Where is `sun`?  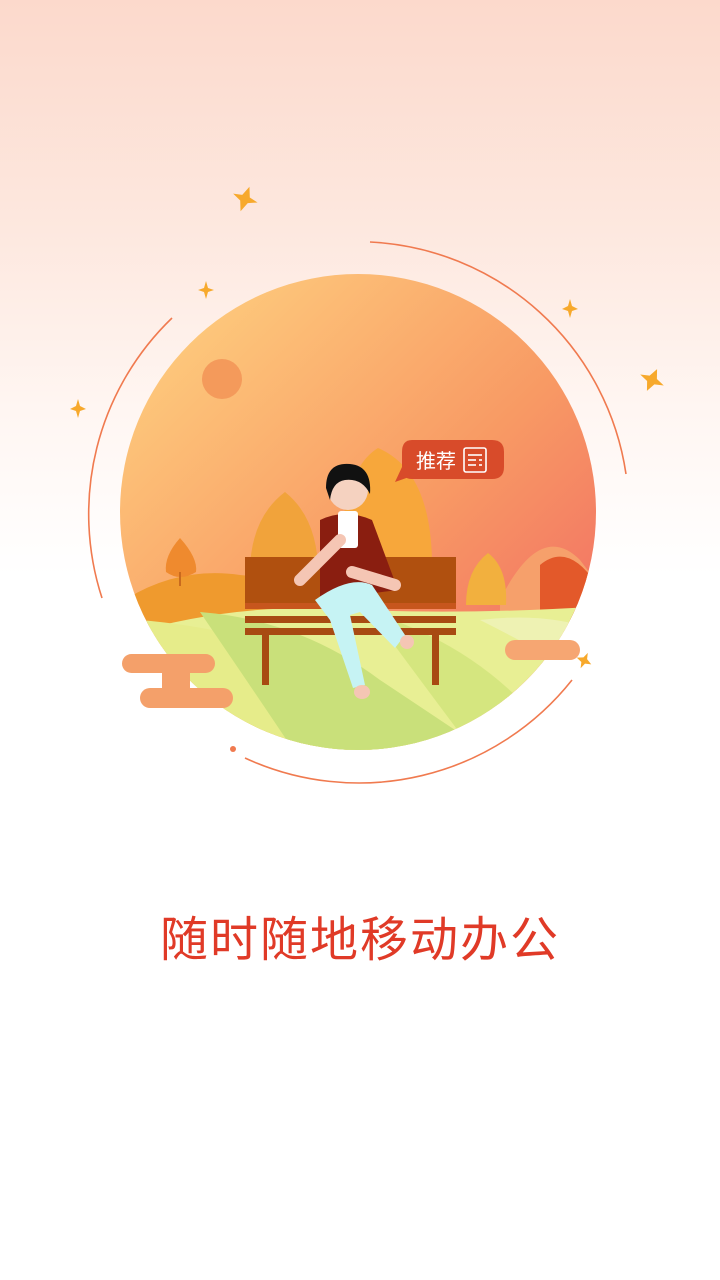
sun is located at coordinates (222, 379).